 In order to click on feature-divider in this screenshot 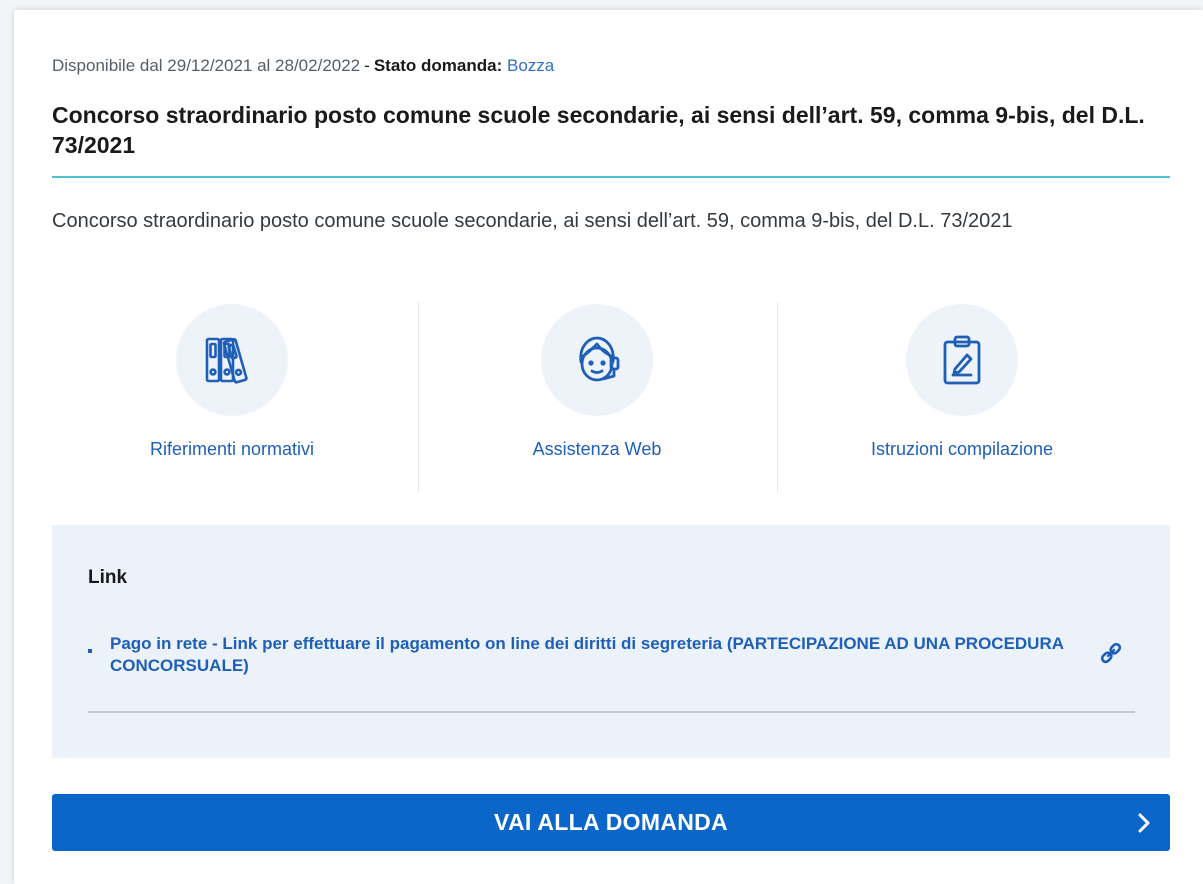, I will do `click(777, 397)`.